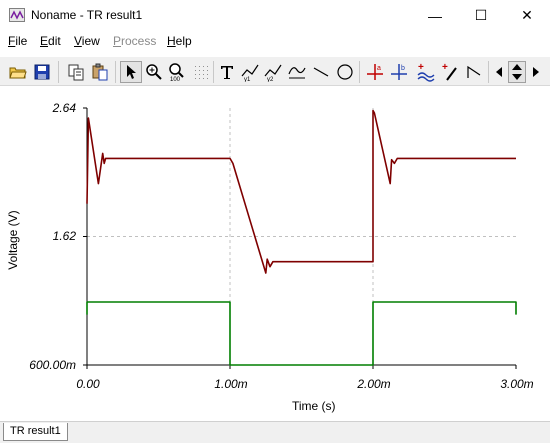  I want to click on minimize-button: —, so click(435, 15).